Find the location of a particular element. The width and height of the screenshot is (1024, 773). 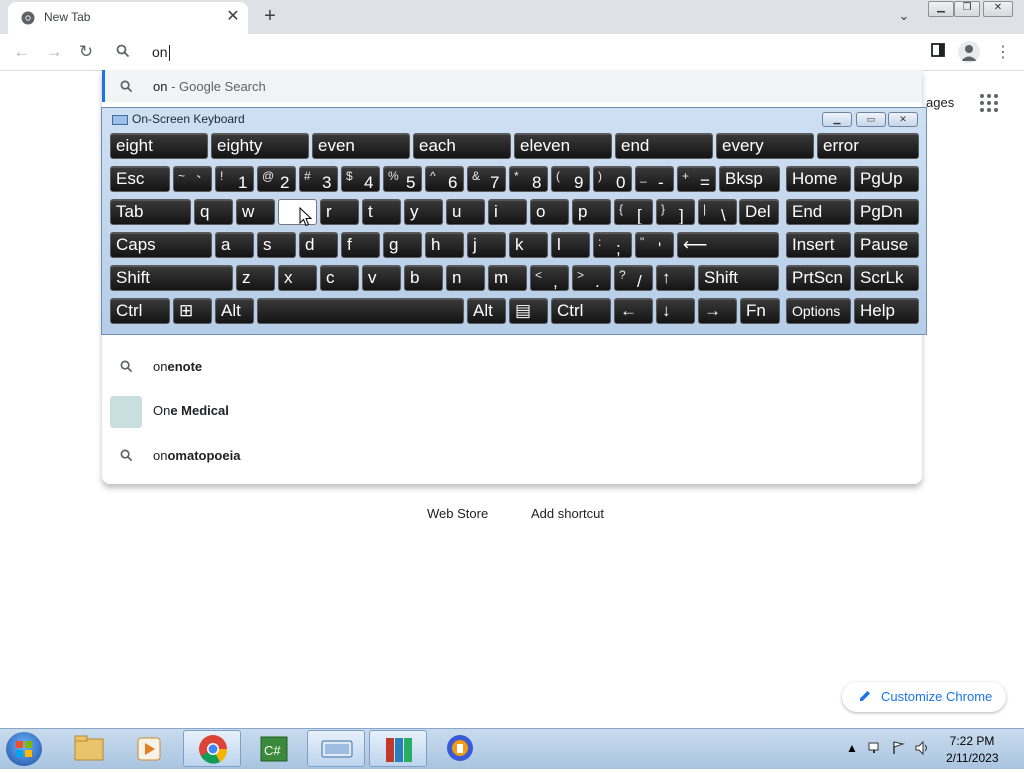

key-g: g is located at coordinates (402, 245).